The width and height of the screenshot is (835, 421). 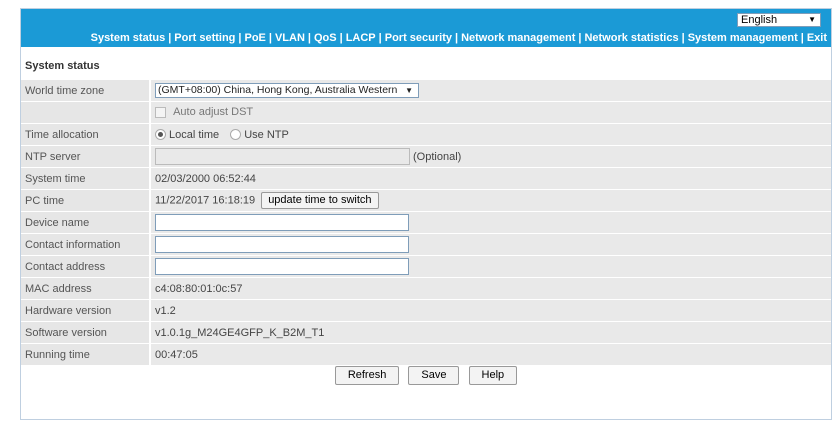 What do you see at coordinates (779, 20) in the screenshot?
I see `language-select: English ▼` at bounding box center [779, 20].